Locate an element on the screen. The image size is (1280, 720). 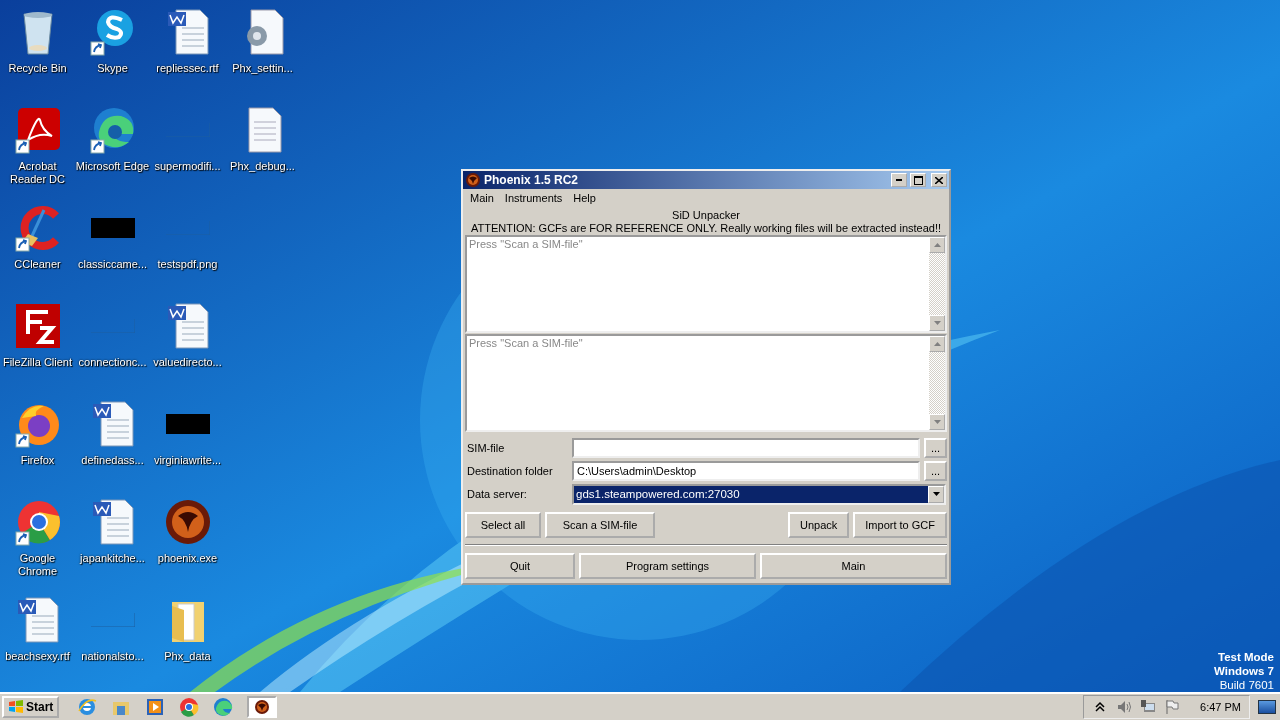
speaker-icon is located at coordinates (1124, 707).